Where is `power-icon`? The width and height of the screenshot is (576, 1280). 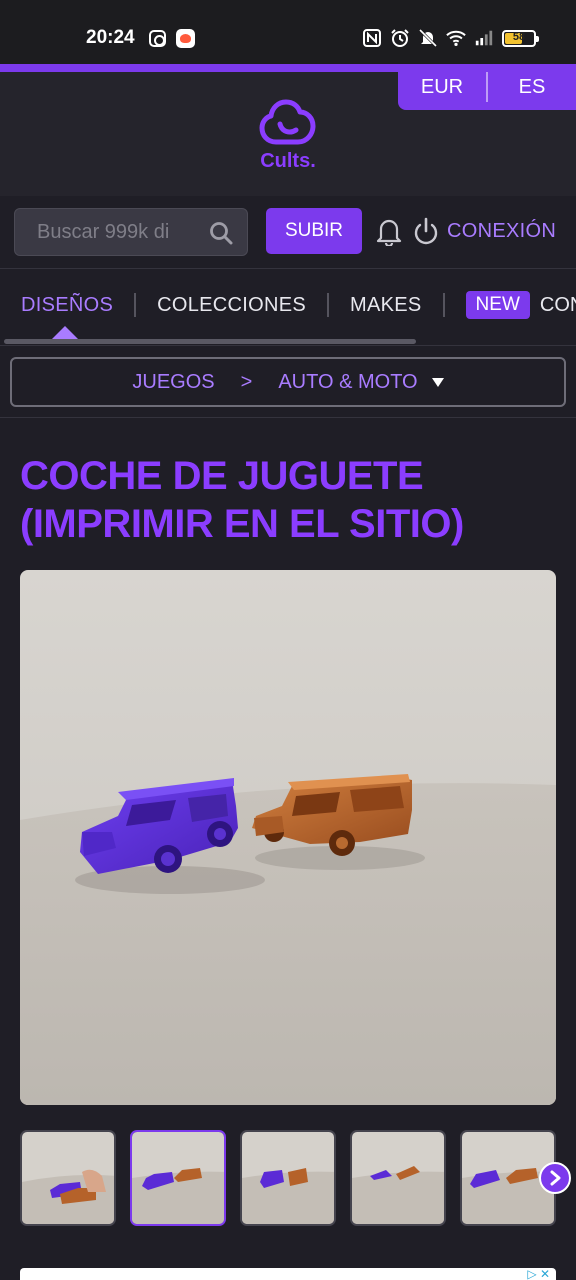
power-icon is located at coordinates (426, 231).